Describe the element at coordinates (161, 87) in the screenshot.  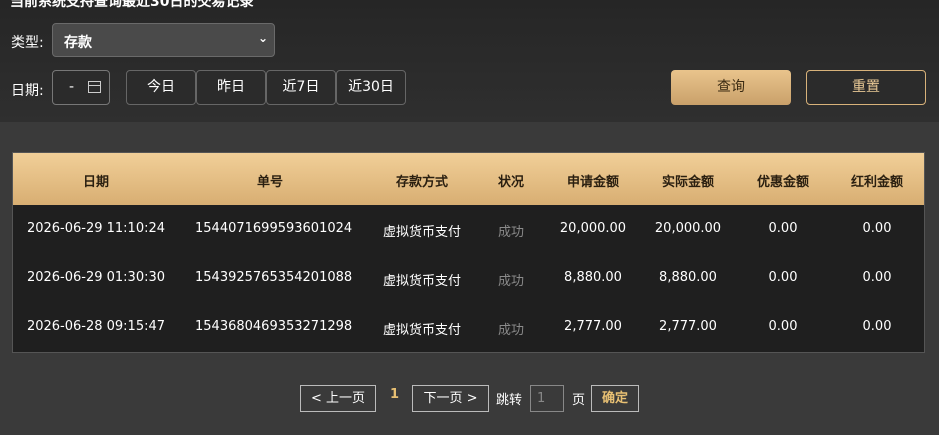
I see `today-button: 今日` at that location.